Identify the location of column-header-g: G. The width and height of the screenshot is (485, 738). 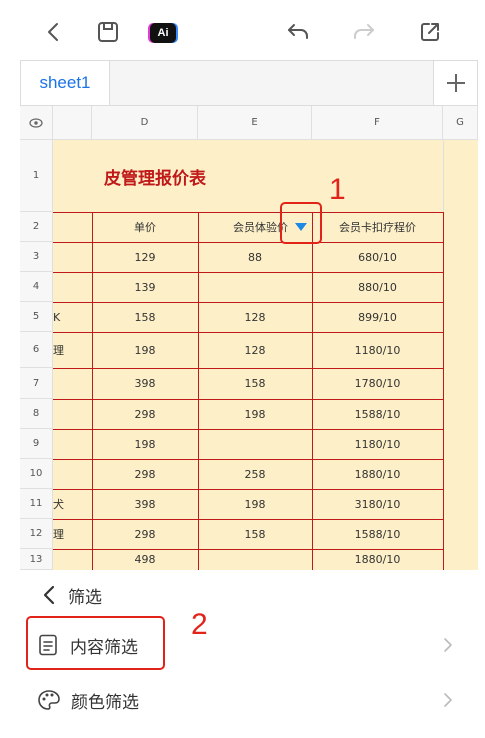
(460, 123).